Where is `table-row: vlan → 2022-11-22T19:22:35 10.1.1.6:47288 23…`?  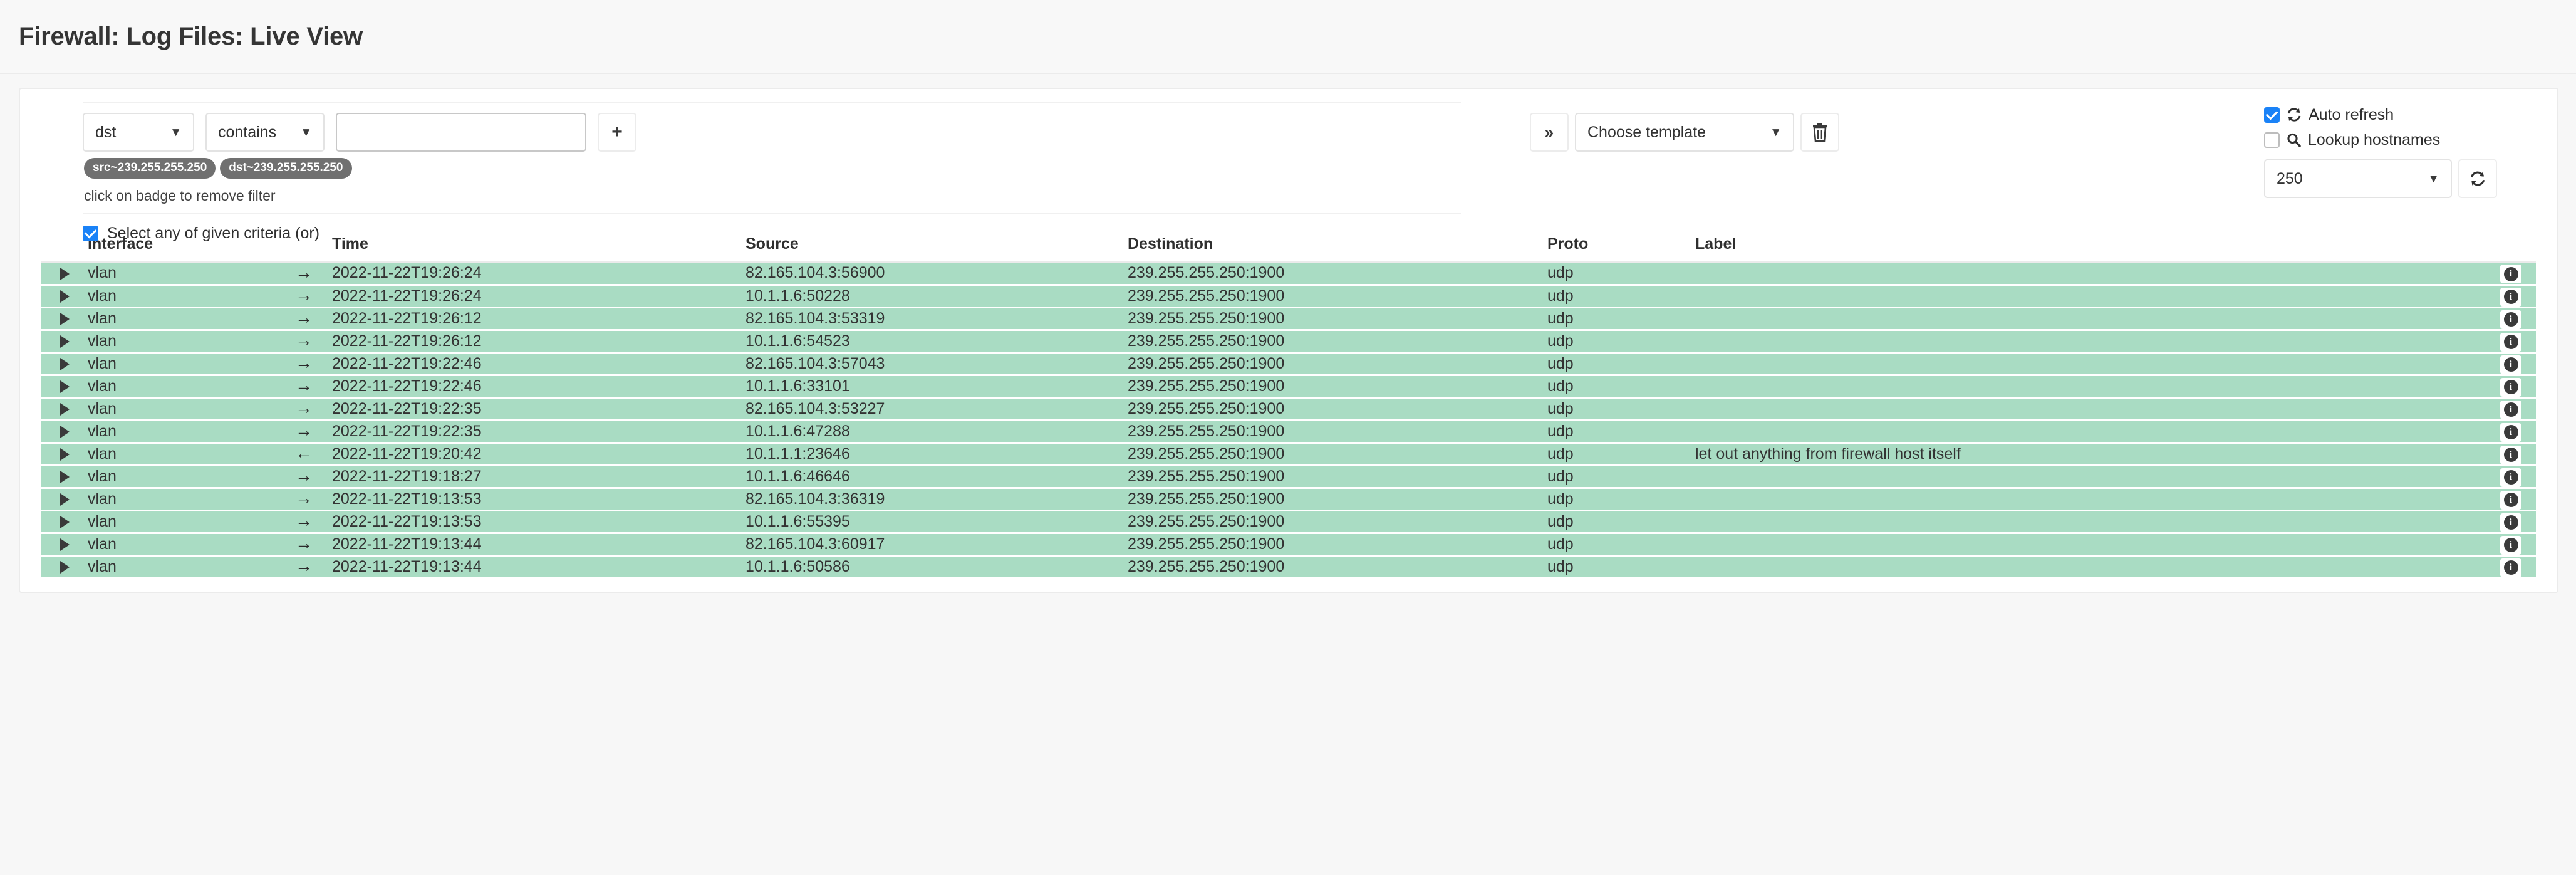 table-row: vlan → 2022-11-22T19:22:35 10.1.1.6:47288 23… is located at coordinates (1288, 432).